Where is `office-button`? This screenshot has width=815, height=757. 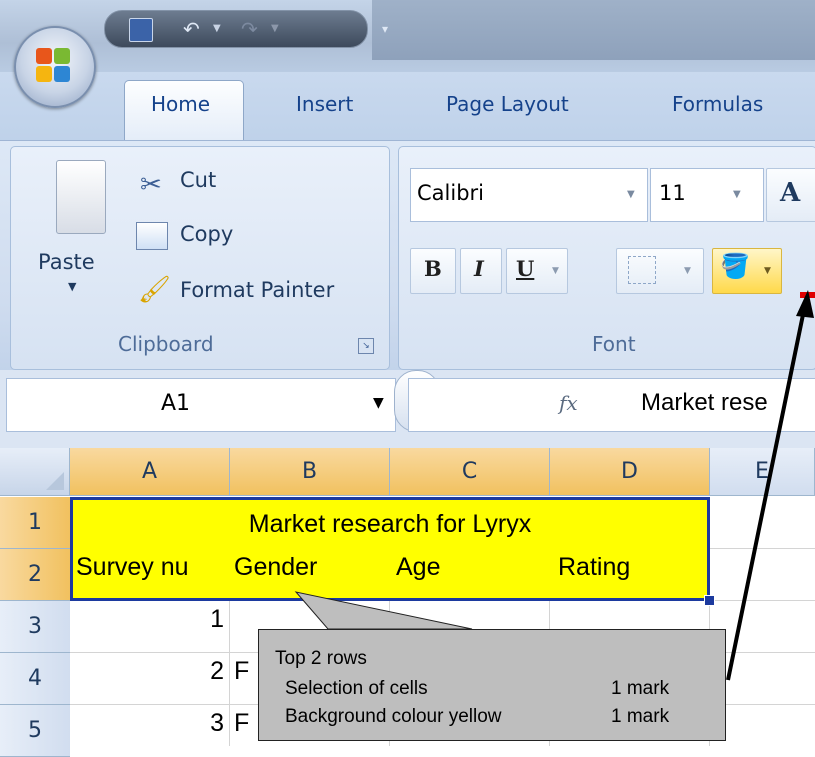
office-button is located at coordinates (55, 67).